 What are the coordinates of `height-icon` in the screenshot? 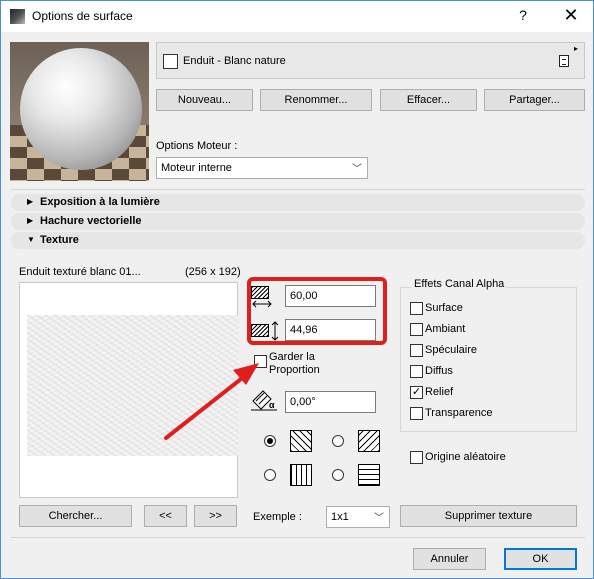 It's located at (265, 331).